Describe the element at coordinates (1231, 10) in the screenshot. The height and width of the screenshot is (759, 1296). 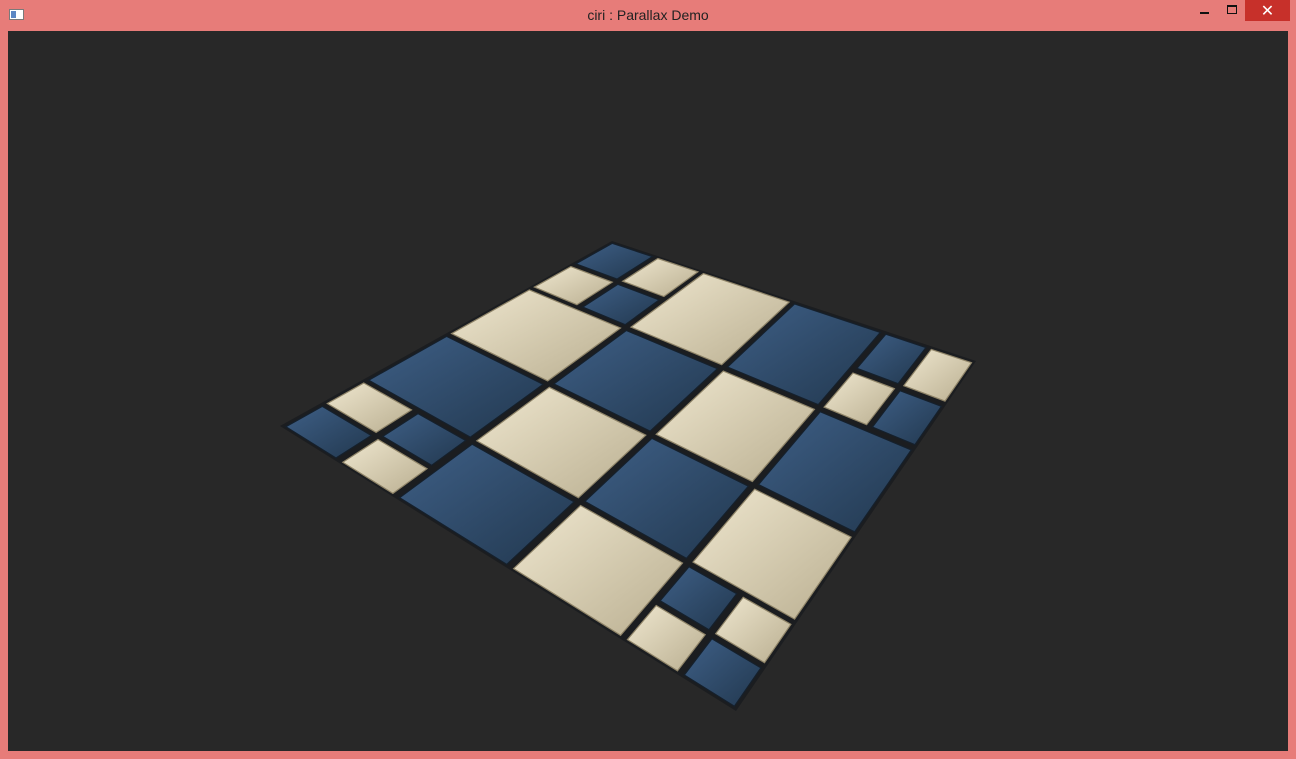
I see `maximize-icon` at that location.